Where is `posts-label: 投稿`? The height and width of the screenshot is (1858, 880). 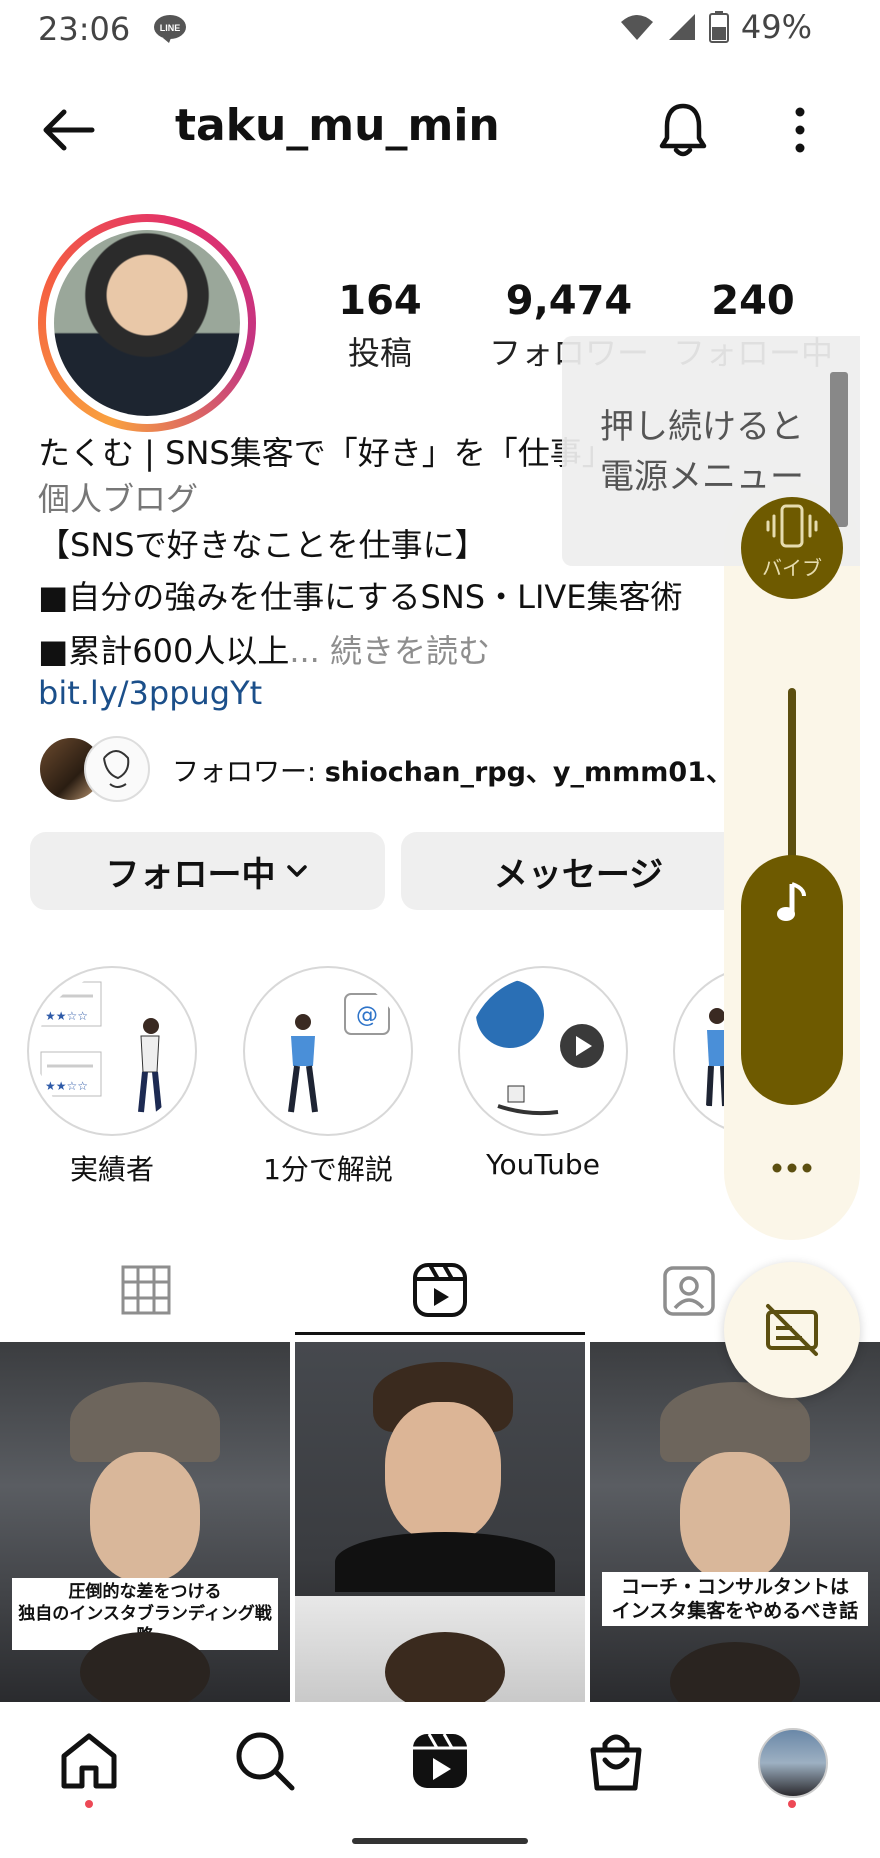
posts-label: 投稿 is located at coordinates (379, 353).